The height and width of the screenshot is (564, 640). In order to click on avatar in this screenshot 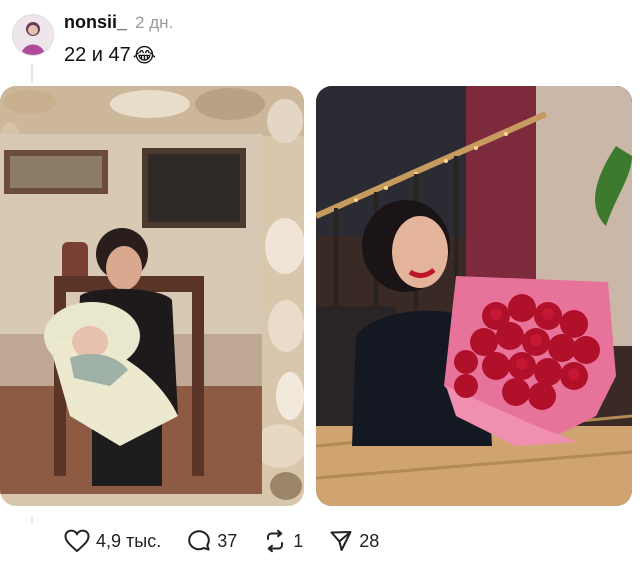, I will do `click(33, 35)`.